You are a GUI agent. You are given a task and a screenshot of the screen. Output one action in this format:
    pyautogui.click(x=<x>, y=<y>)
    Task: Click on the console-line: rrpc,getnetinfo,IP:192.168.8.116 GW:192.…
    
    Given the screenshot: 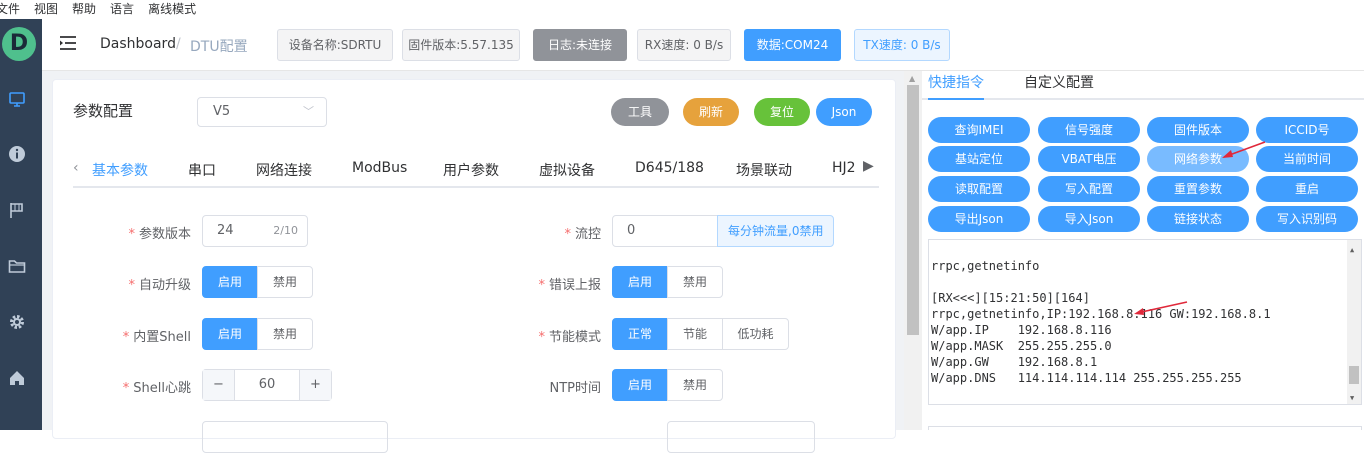 What is the action you would take?
    pyautogui.click(x=1101, y=314)
    